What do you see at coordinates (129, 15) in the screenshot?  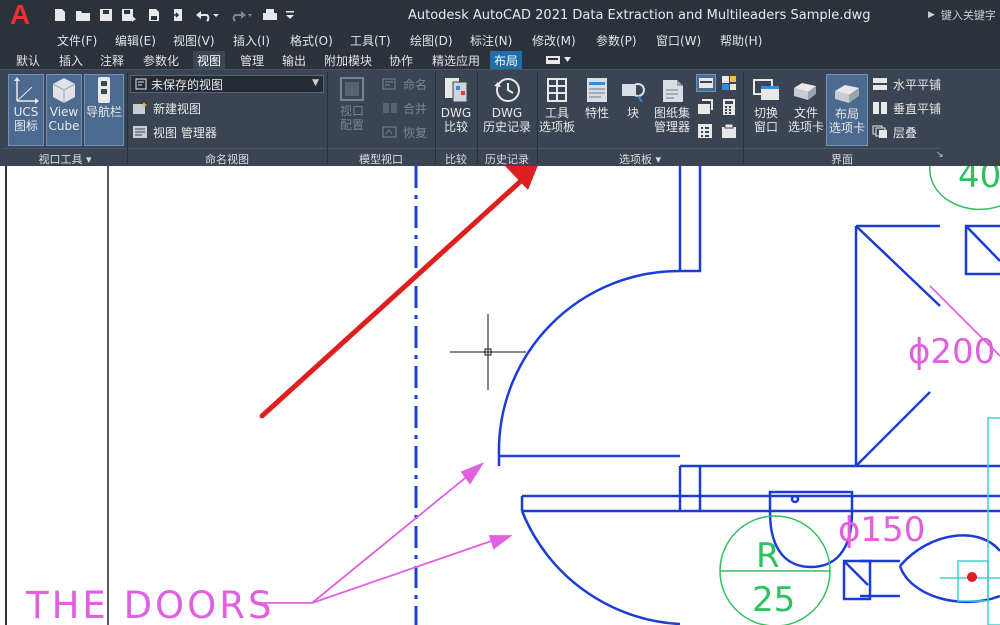 I see `save-as-icon` at bounding box center [129, 15].